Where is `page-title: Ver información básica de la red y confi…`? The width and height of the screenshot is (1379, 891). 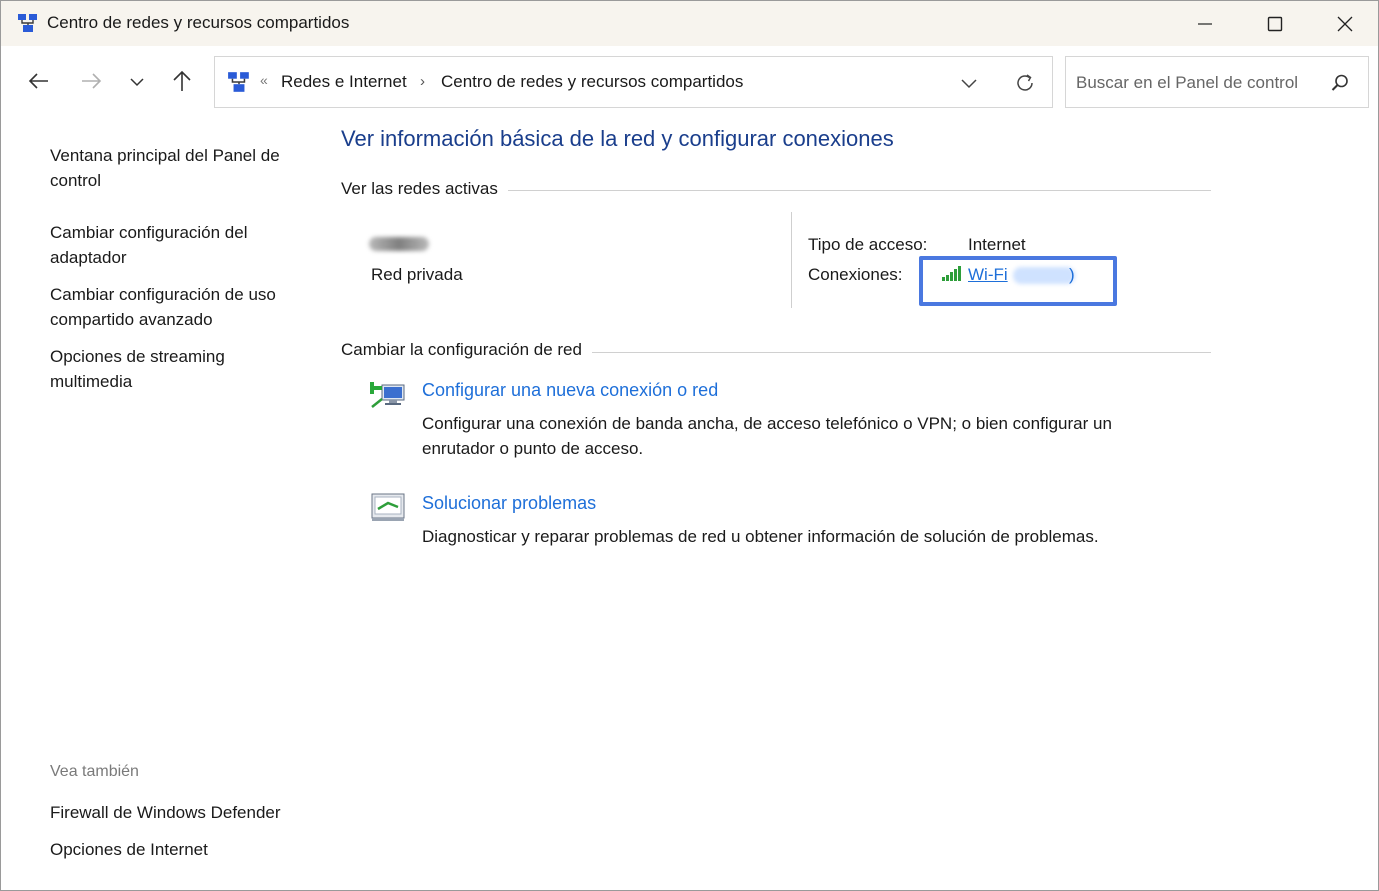
page-title: Ver información básica de la red y confi… is located at coordinates (617, 138).